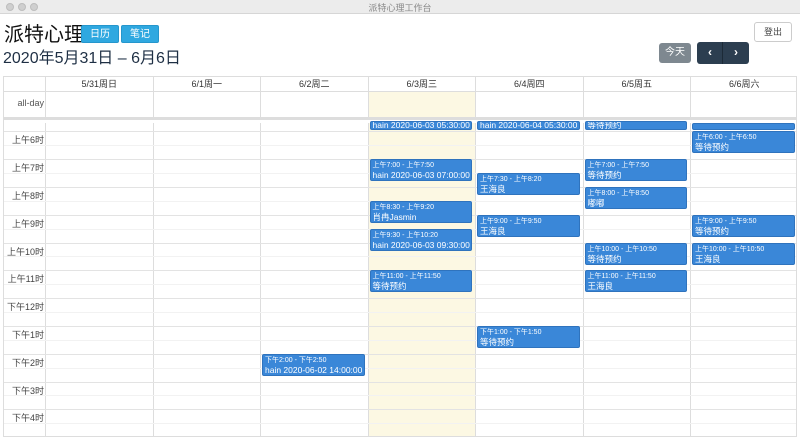 Image resolution: width=800 pixels, height=437 pixels. I want to click on prev-next-group: ‹ ›, so click(723, 53).